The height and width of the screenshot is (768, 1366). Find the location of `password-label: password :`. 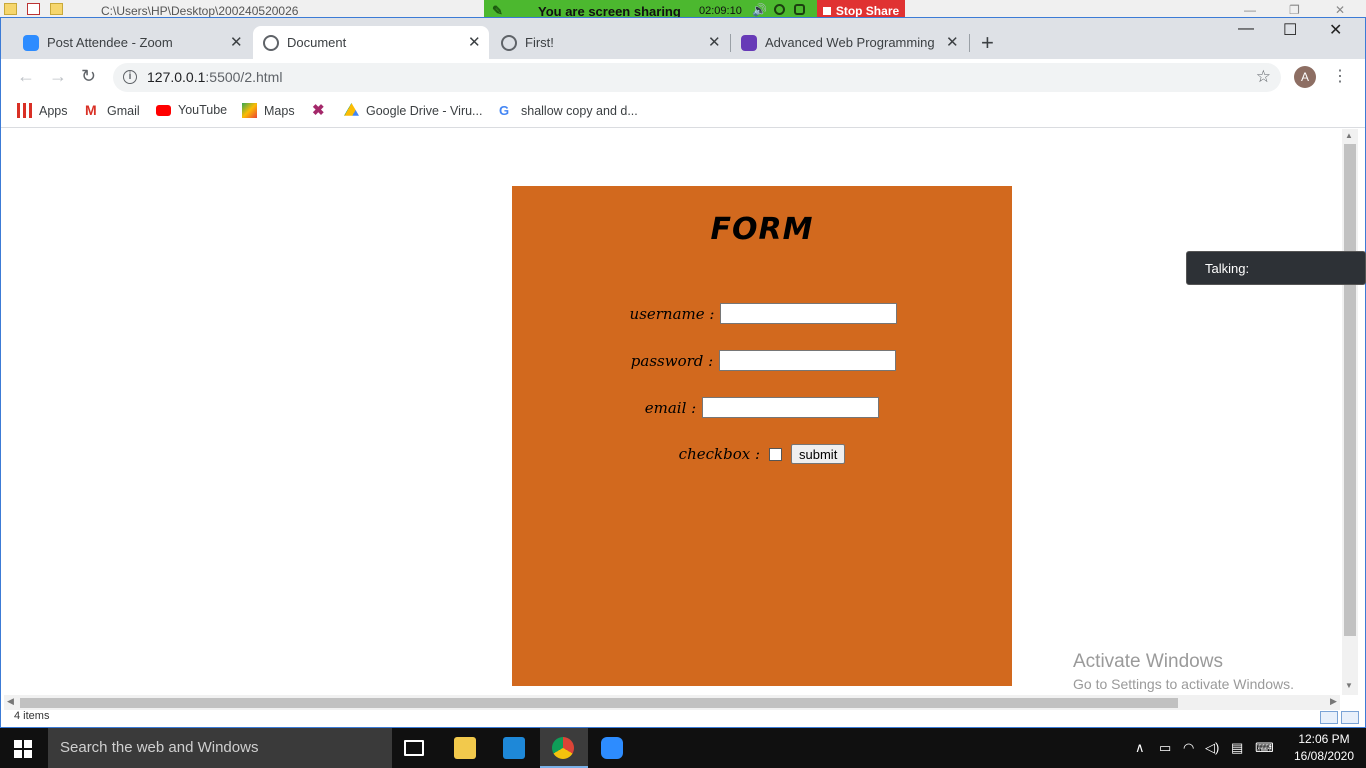

password-label: password : is located at coordinates (672, 360).